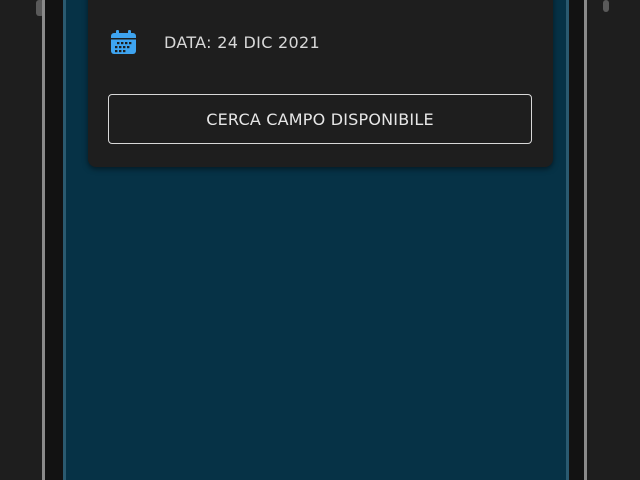 Image resolution: width=640 pixels, height=480 pixels. I want to click on date-row: DATA: 24 DIC 2021, so click(215, 42).